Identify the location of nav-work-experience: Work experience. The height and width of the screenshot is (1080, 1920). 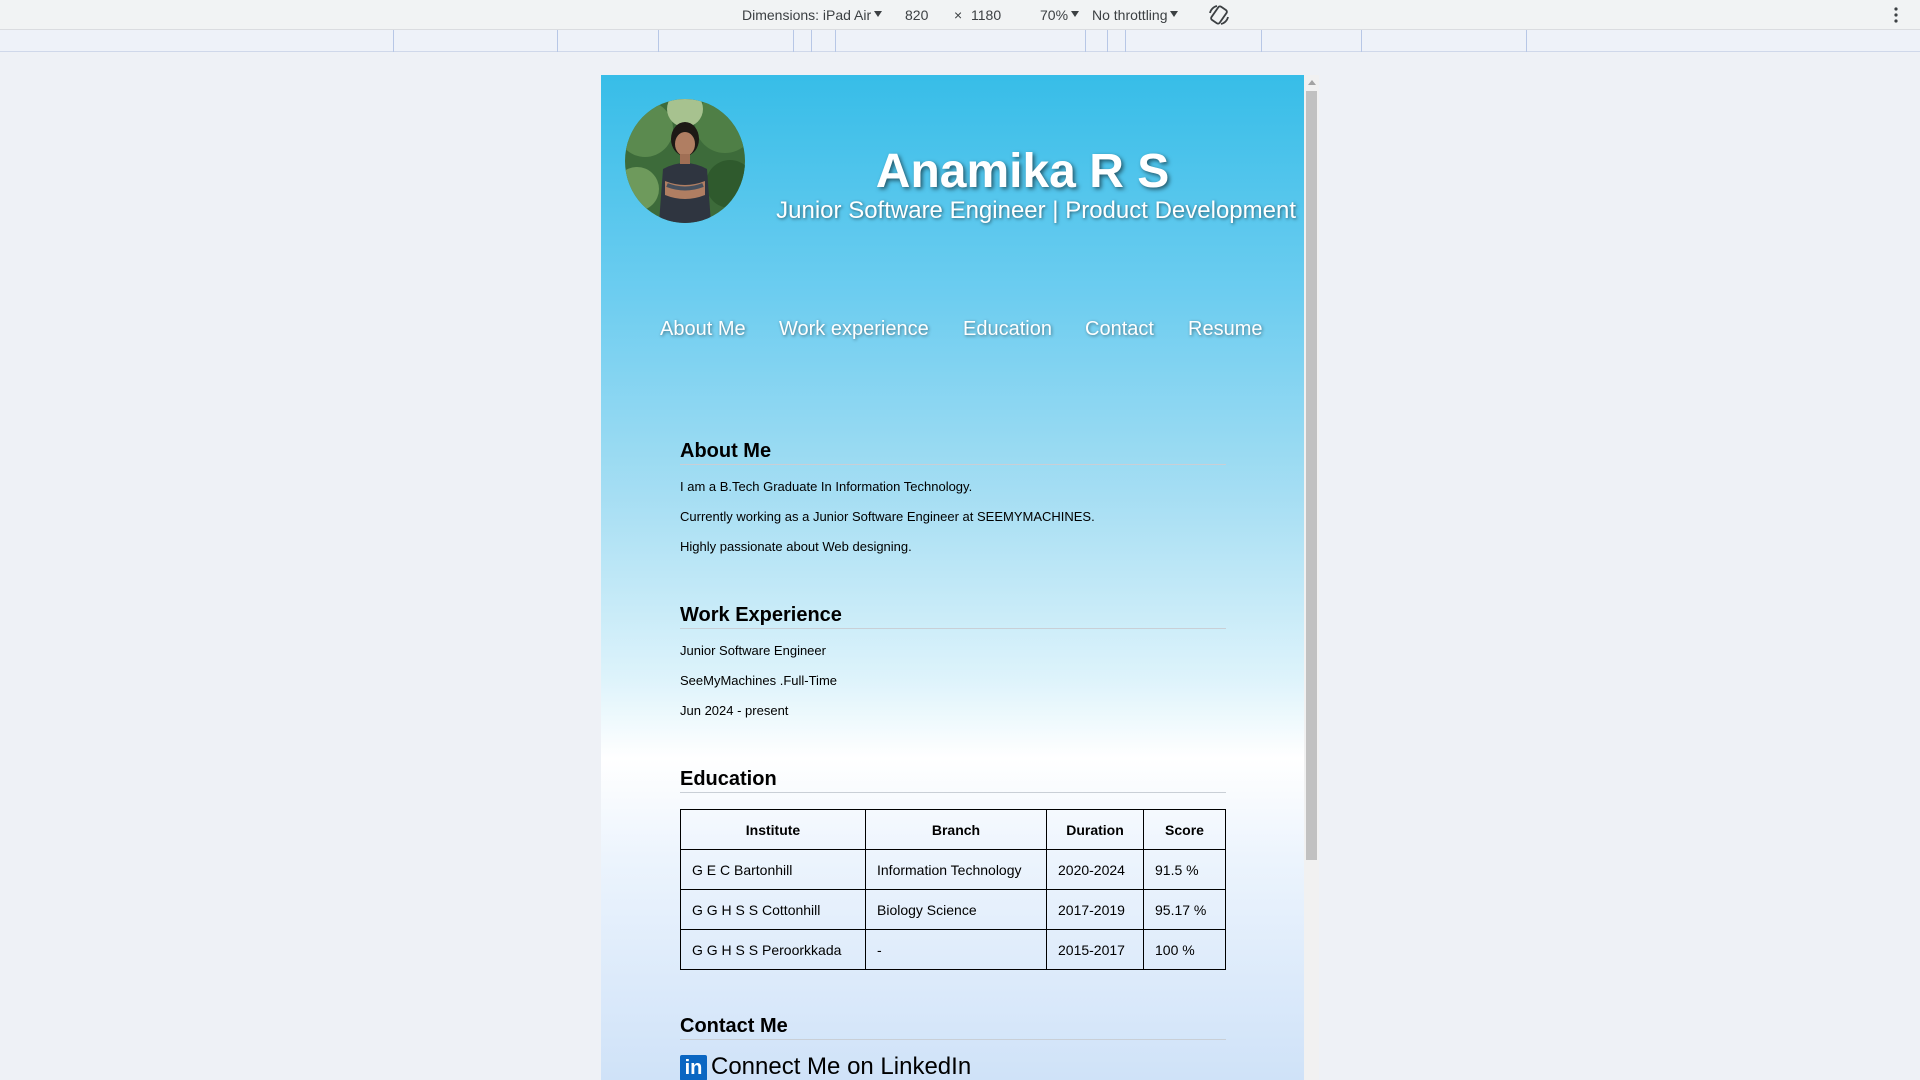
(854, 329).